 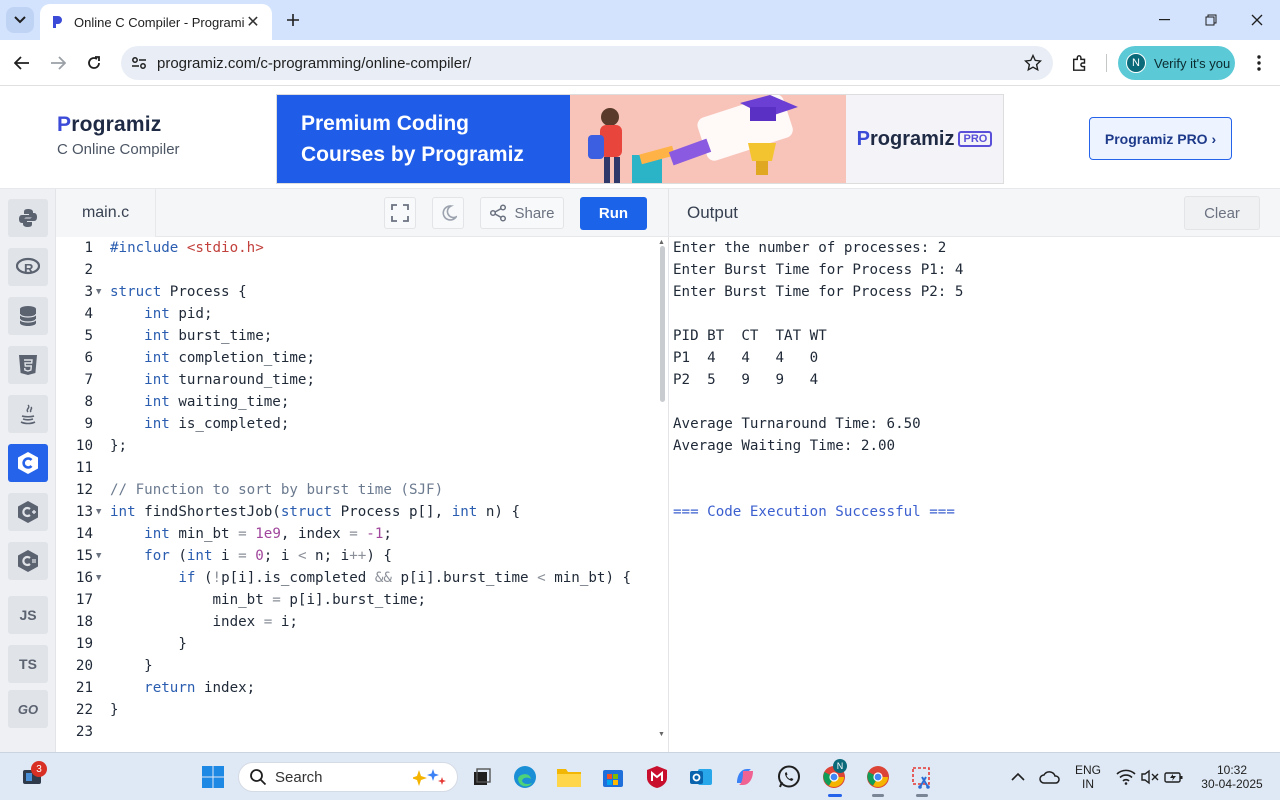 What do you see at coordinates (356, 402) in the screenshot?
I see `code-line: 8 int waiting_time;` at bounding box center [356, 402].